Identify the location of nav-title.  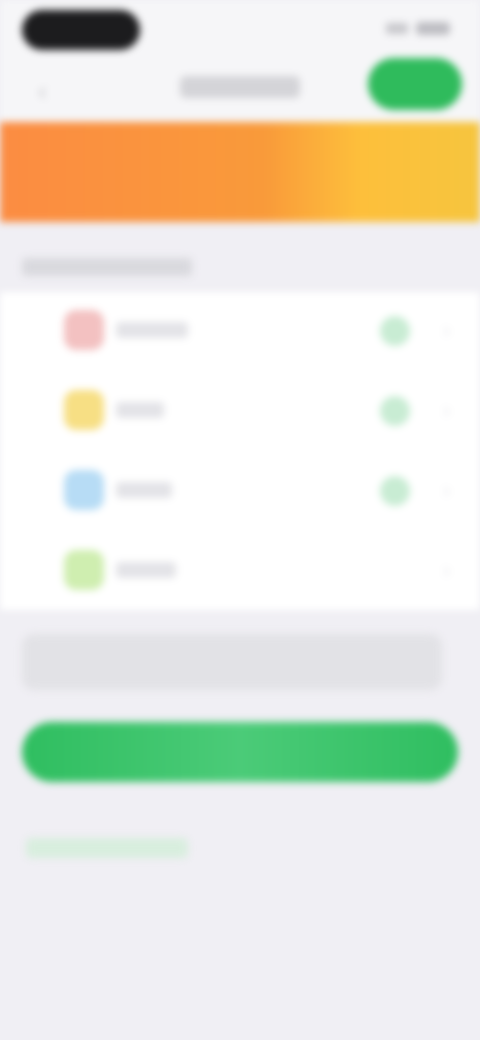
(240, 87).